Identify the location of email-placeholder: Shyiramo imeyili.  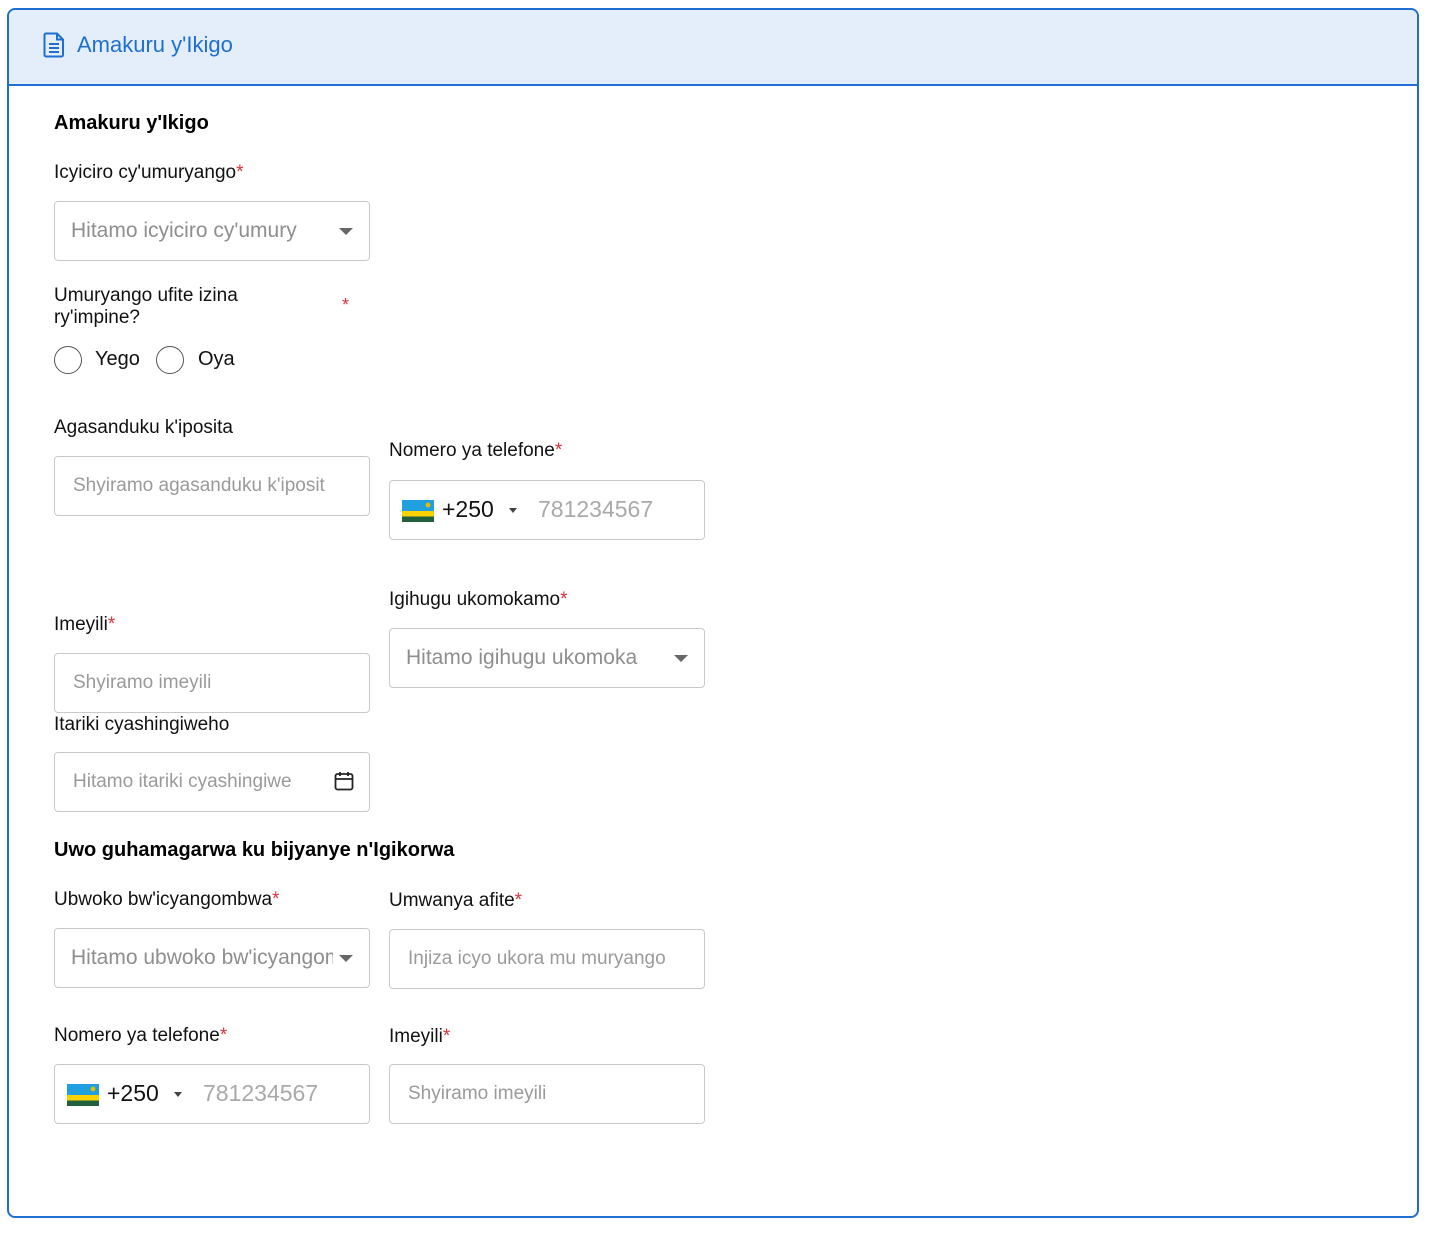
(142, 682).